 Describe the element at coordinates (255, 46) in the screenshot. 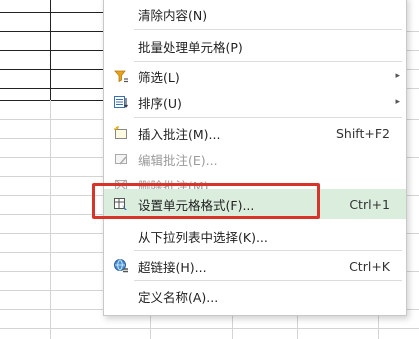

I see `menu-item-batch-process: 批量处理单元格(P)` at that location.